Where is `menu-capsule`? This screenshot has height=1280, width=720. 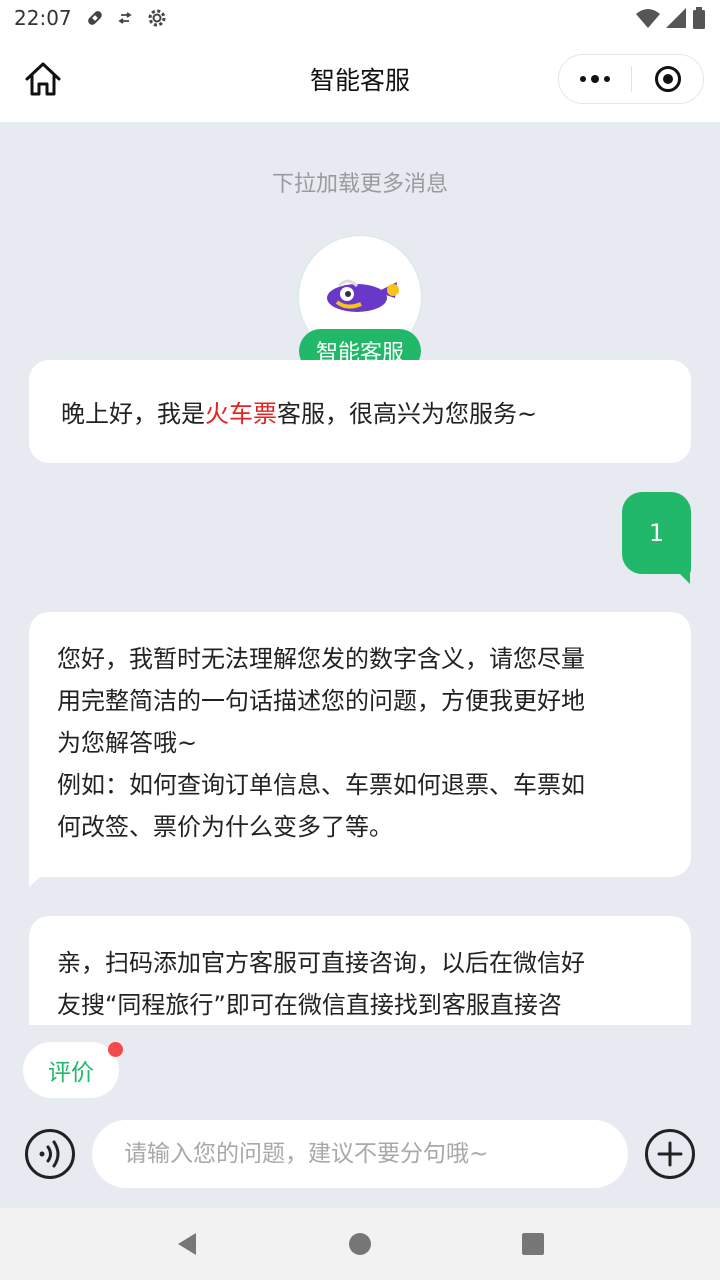 menu-capsule is located at coordinates (631, 79).